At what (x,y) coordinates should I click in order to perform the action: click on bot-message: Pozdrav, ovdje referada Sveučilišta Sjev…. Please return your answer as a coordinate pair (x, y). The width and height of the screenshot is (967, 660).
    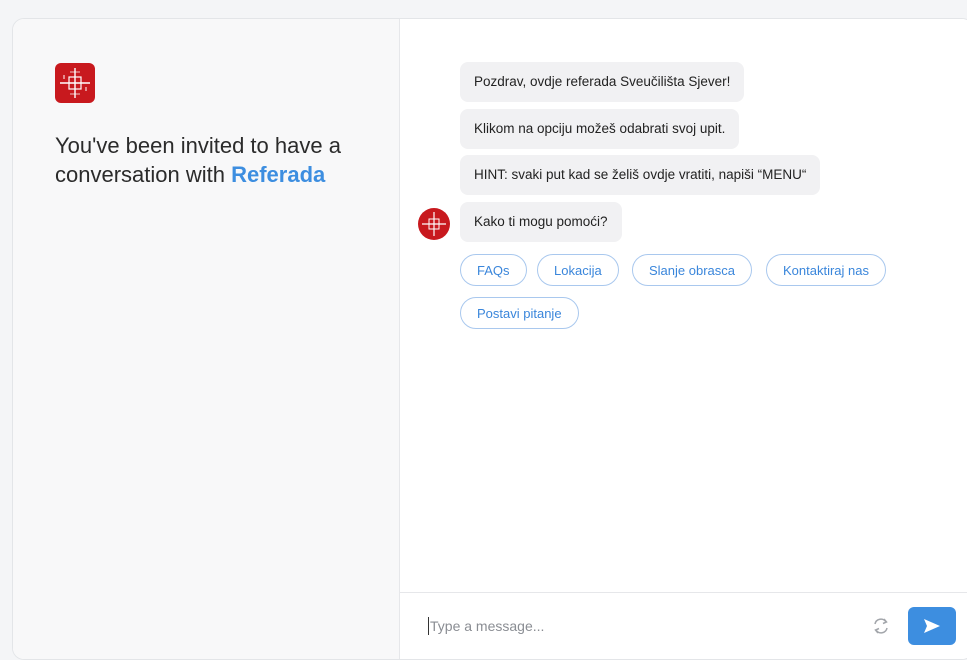
    Looking at the image, I should click on (602, 82).